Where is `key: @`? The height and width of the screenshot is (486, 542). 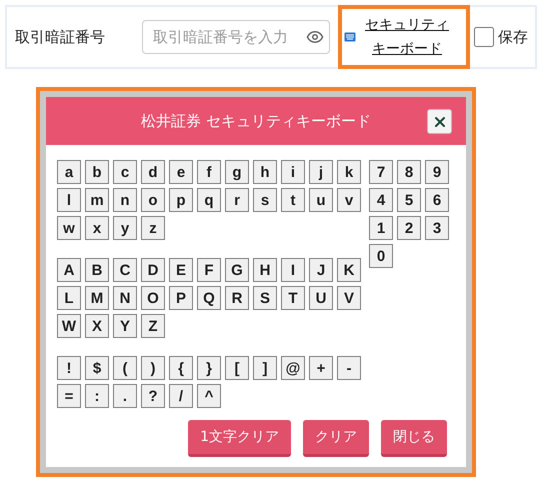
key: @ is located at coordinates (293, 368).